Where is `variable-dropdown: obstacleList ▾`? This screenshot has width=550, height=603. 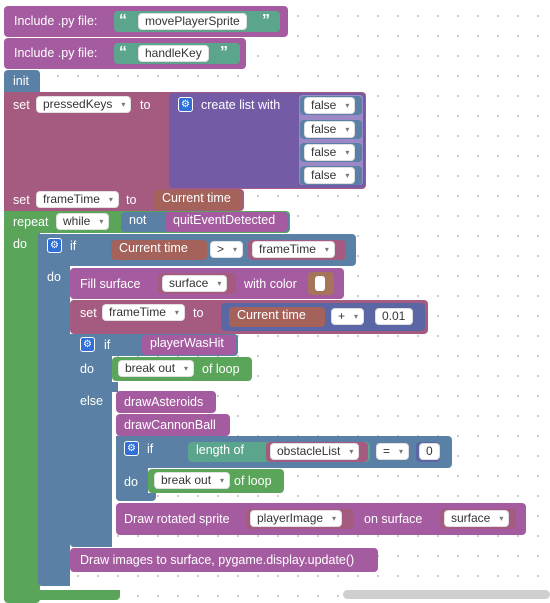 variable-dropdown: obstacleList ▾ is located at coordinates (315, 451).